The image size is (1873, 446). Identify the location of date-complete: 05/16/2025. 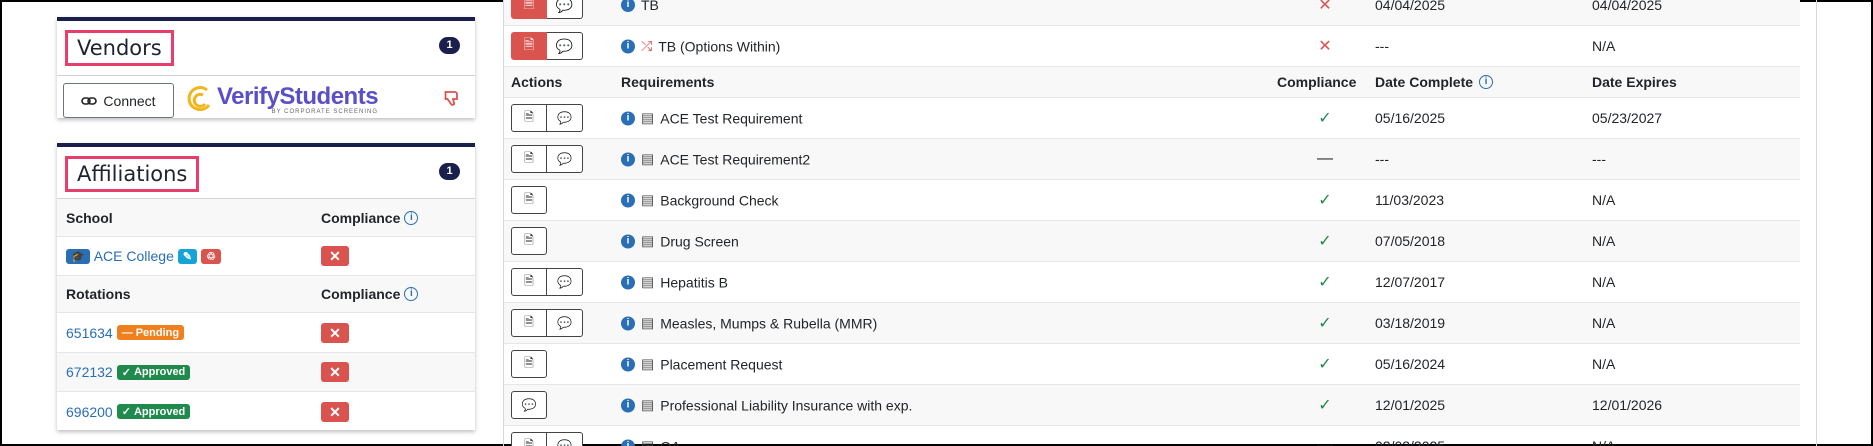
(1410, 118).